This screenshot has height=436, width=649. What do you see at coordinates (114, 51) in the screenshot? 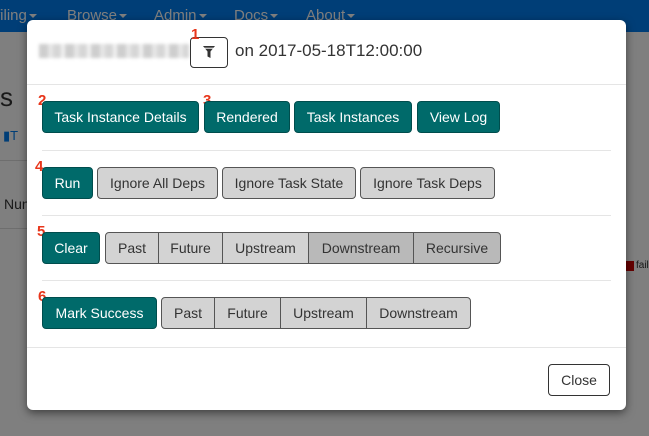
I see `redacted-task-name` at bounding box center [114, 51].